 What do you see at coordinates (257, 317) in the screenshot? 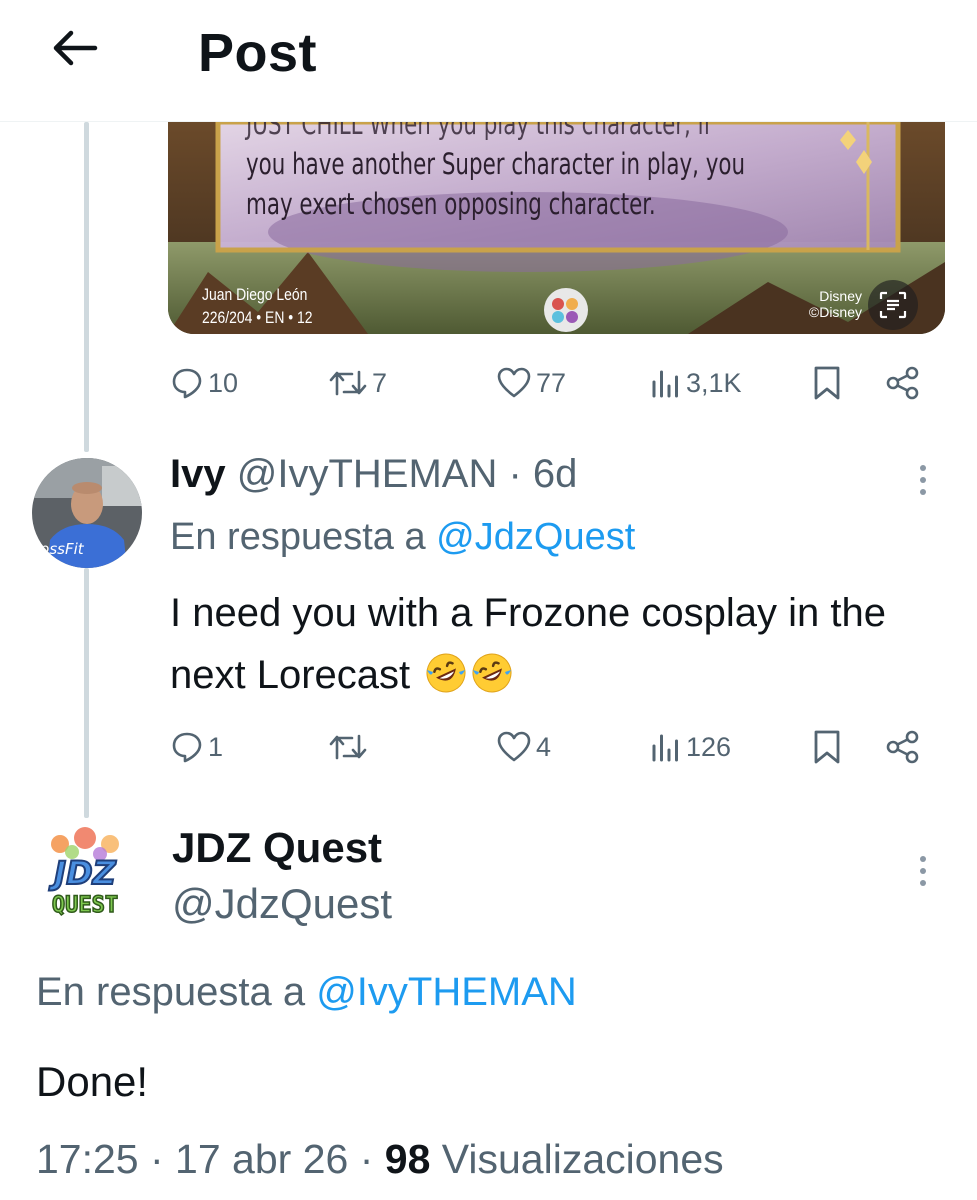
I see `card-number: 226/204 • EN • 12` at bounding box center [257, 317].